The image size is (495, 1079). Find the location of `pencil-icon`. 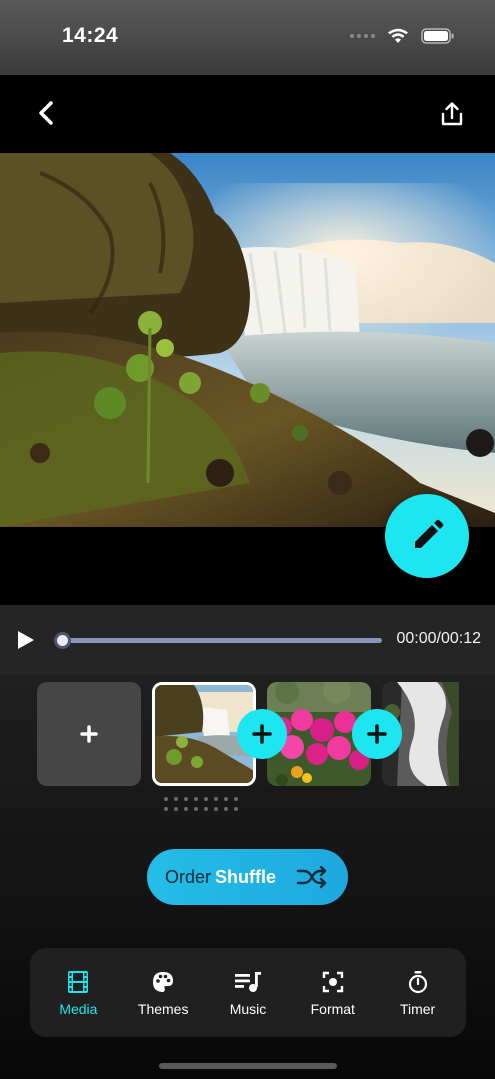

pencil-icon is located at coordinates (429, 533).